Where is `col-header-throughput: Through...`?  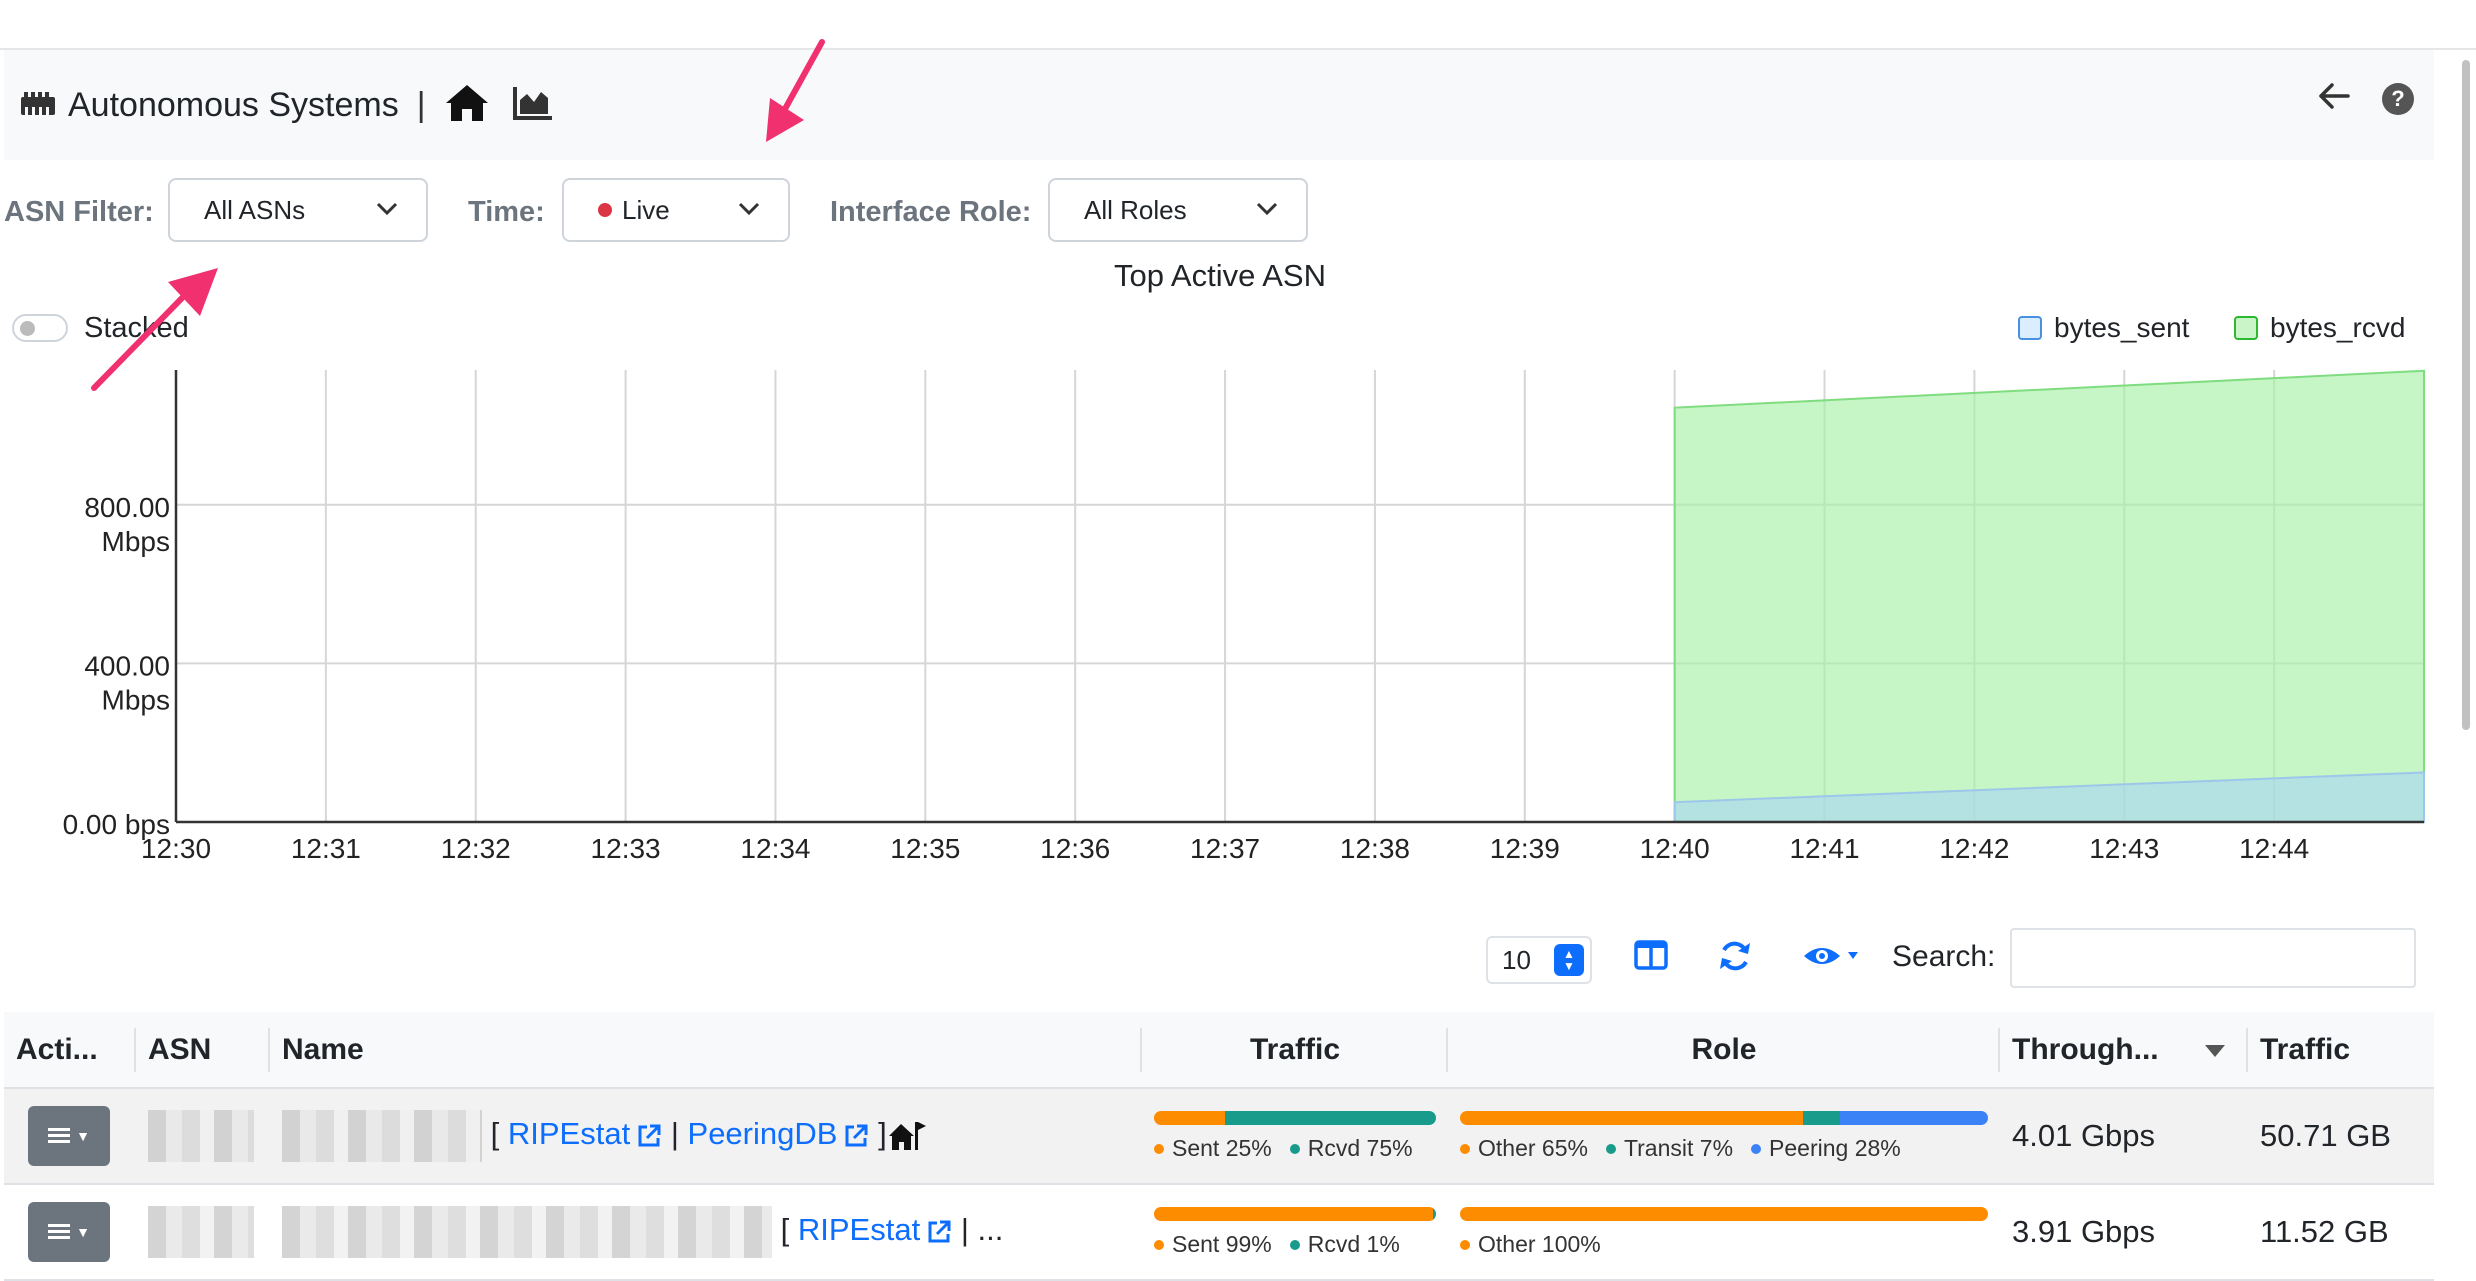
col-header-throughput: Through... is located at coordinates (2124, 1050).